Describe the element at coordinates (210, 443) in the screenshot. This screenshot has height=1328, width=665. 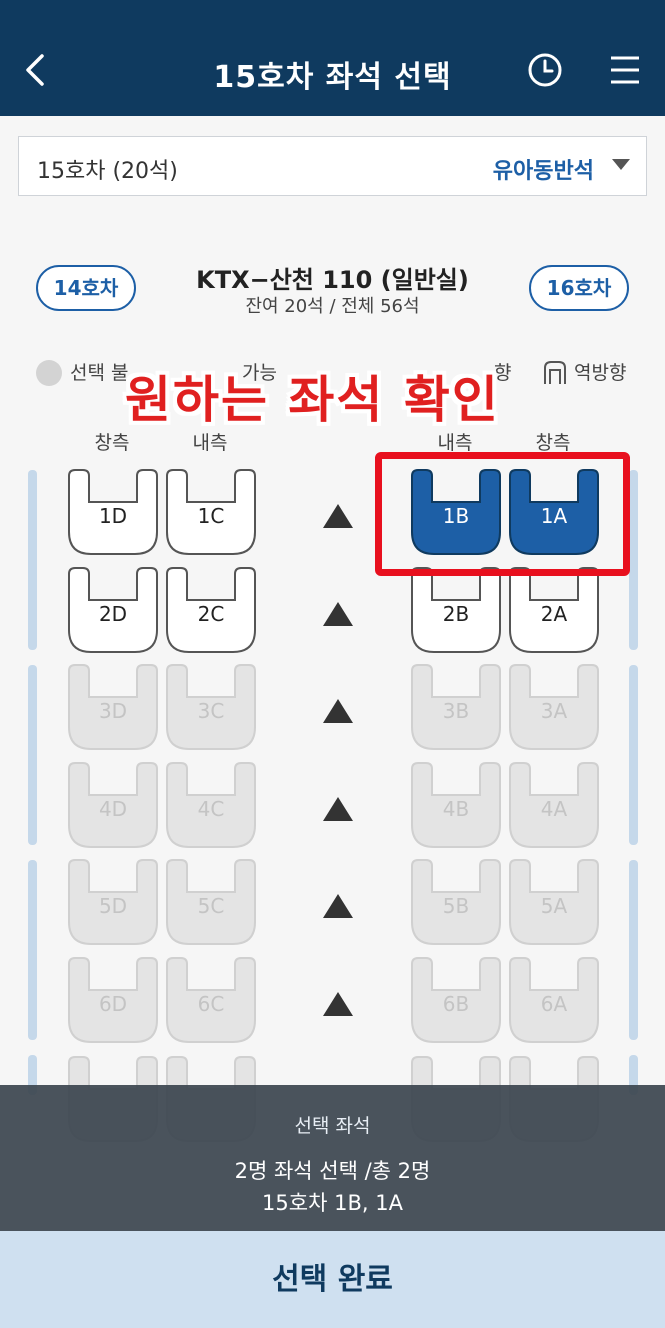
I see `column-header-left-aisle: 내측` at that location.